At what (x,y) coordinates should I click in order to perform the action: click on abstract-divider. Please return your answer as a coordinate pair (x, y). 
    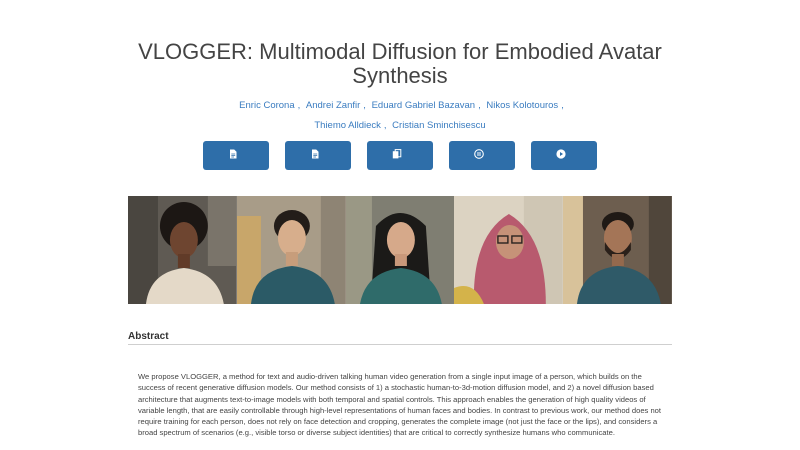
    Looking at the image, I should click on (400, 344).